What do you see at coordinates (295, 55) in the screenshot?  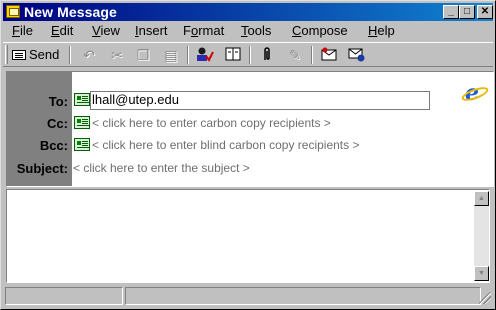 I see `signature-icon: ✎` at bounding box center [295, 55].